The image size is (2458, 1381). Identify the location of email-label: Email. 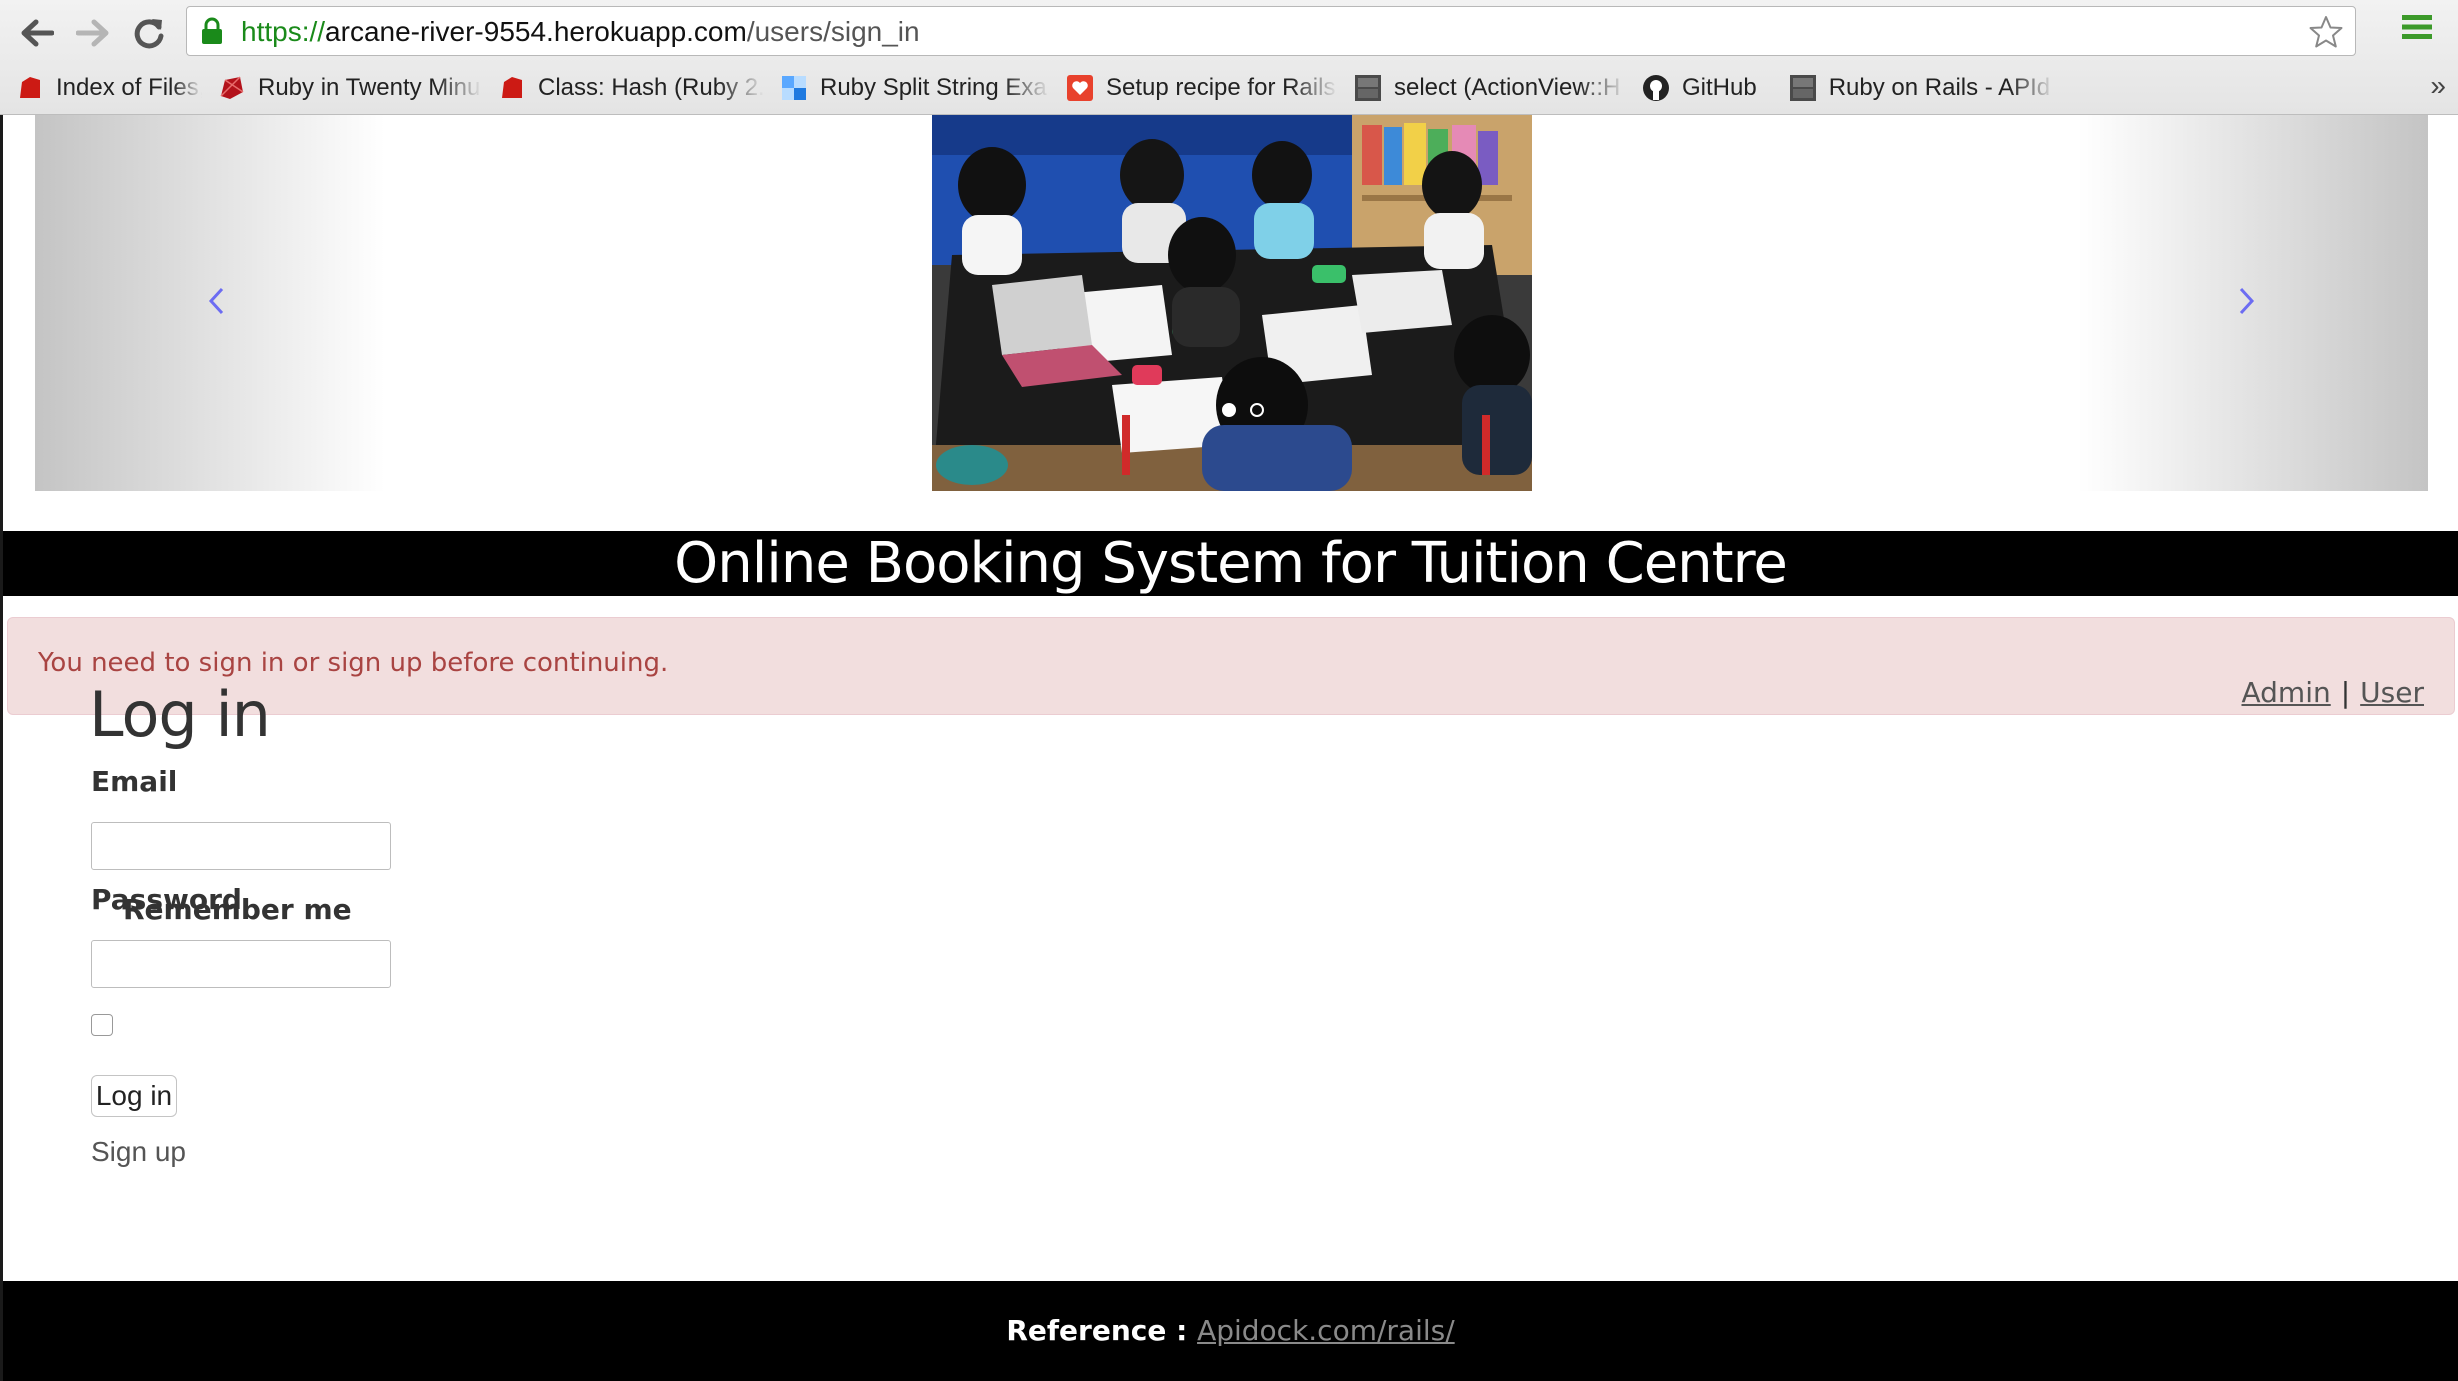
(134, 781).